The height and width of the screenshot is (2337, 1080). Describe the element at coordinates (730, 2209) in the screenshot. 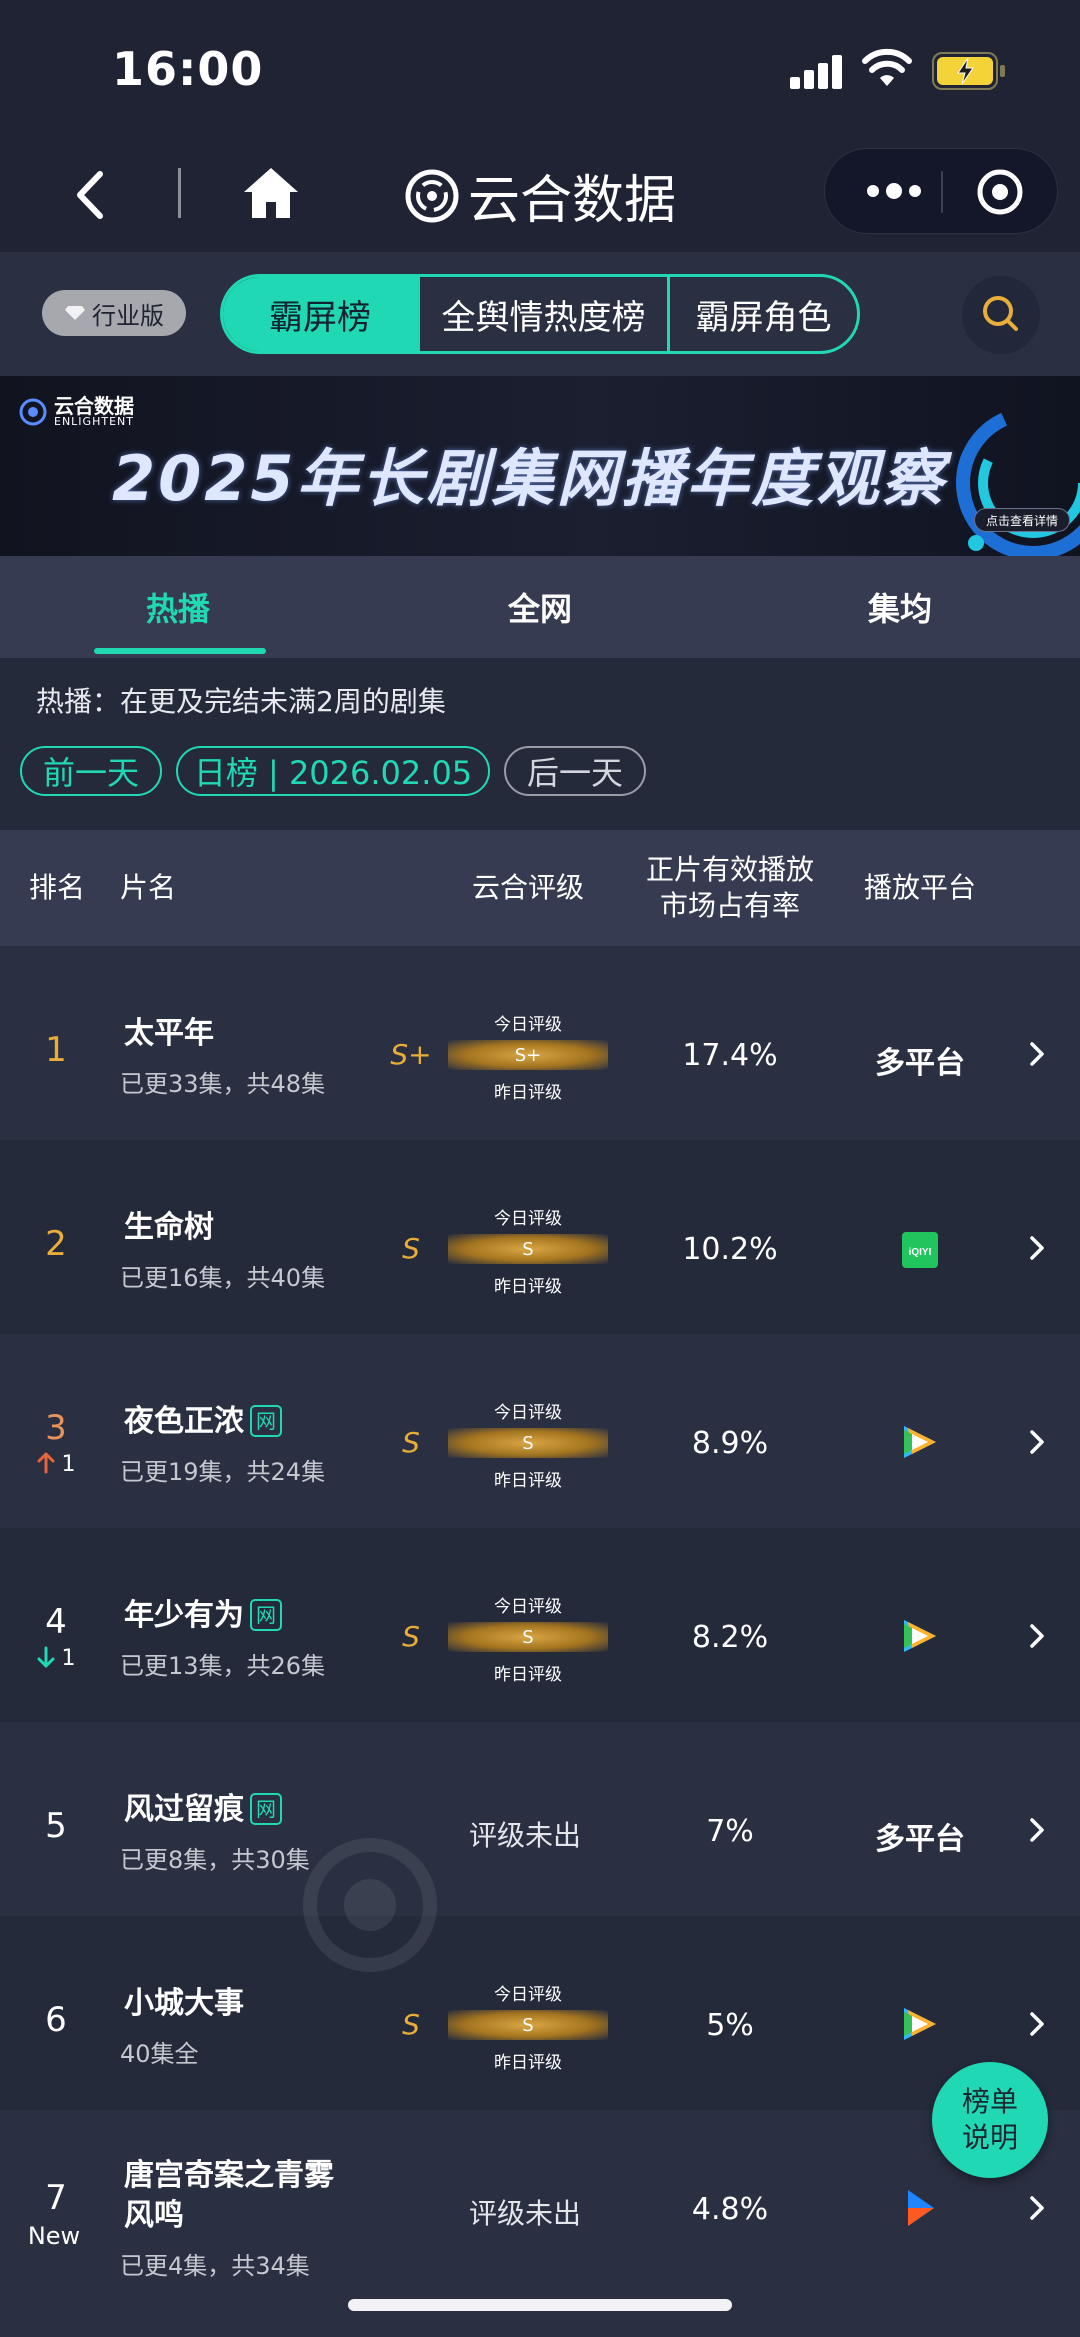

I see `market-share: 4.8%` at that location.